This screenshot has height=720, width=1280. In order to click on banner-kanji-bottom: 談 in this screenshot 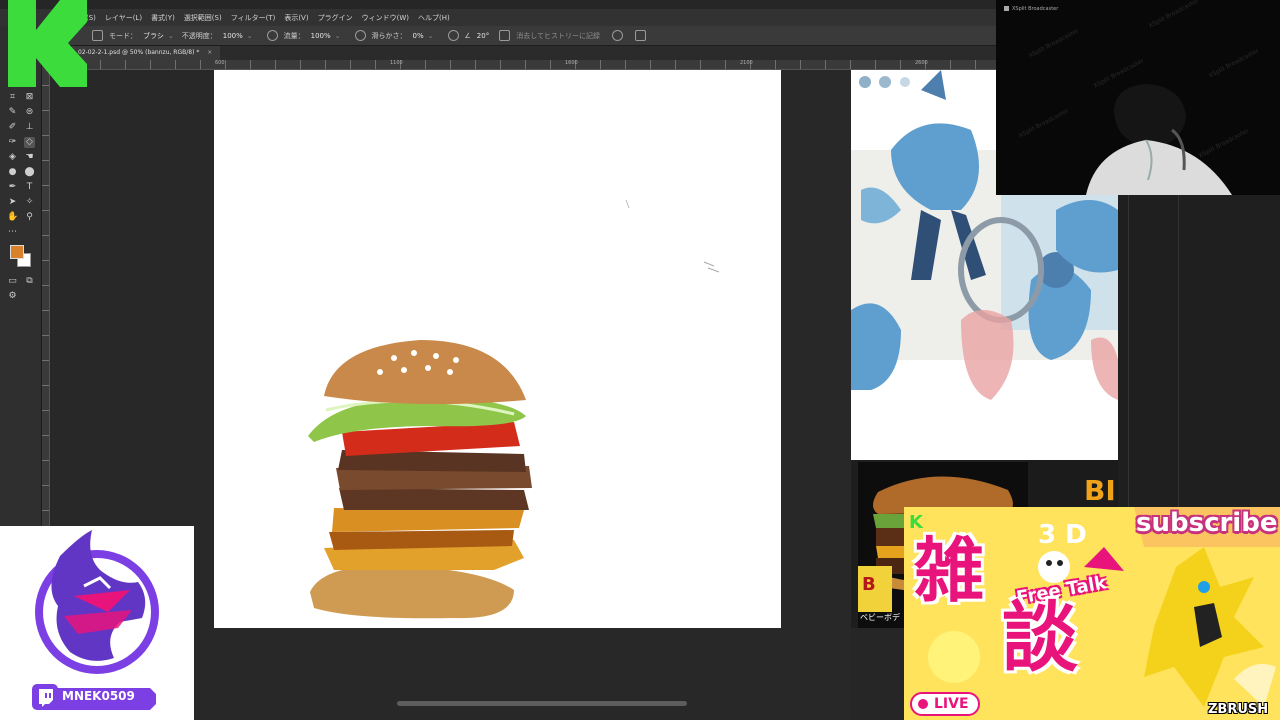, I will do `click(1040, 637)`.